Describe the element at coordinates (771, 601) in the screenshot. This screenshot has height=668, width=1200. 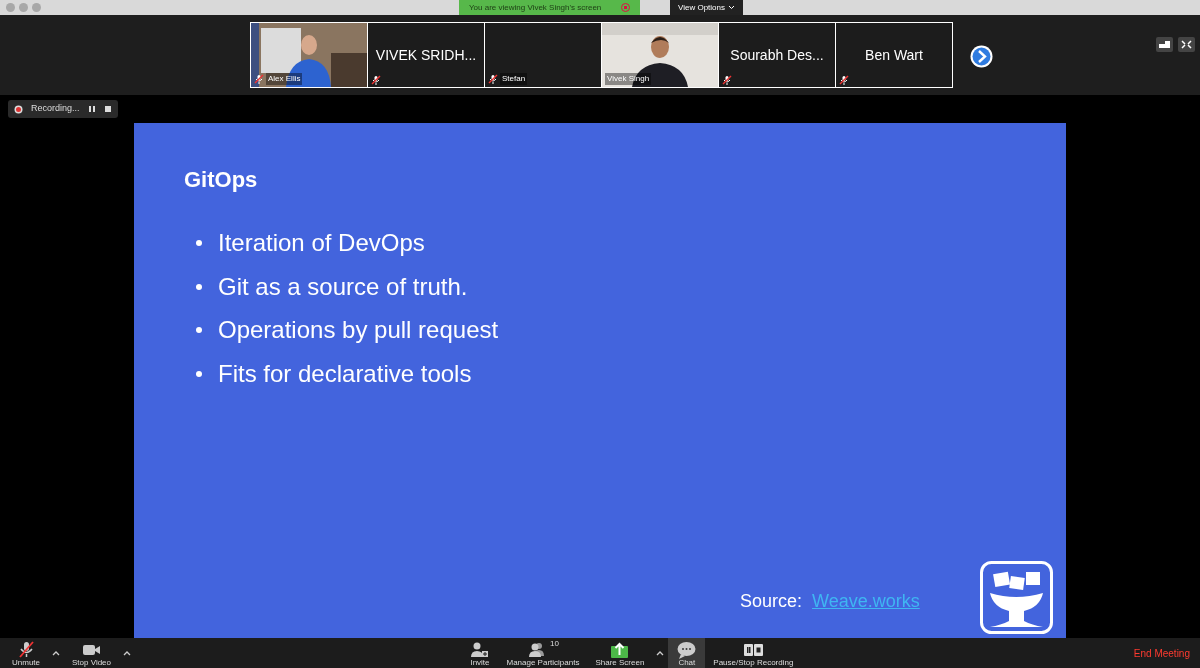
I see `source-label: Source:` at that location.